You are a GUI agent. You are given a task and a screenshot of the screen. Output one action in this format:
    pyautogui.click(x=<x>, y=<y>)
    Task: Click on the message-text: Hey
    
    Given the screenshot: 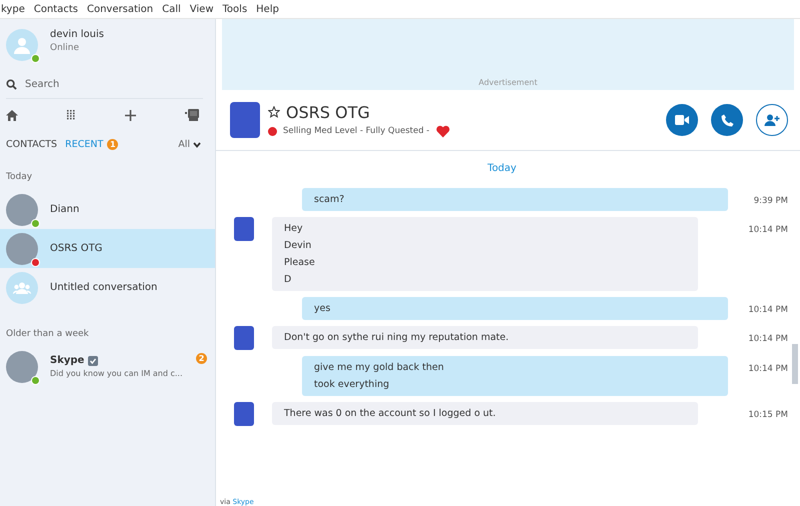 What is the action you would take?
    pyautogui.click(x=294, y=228)
    